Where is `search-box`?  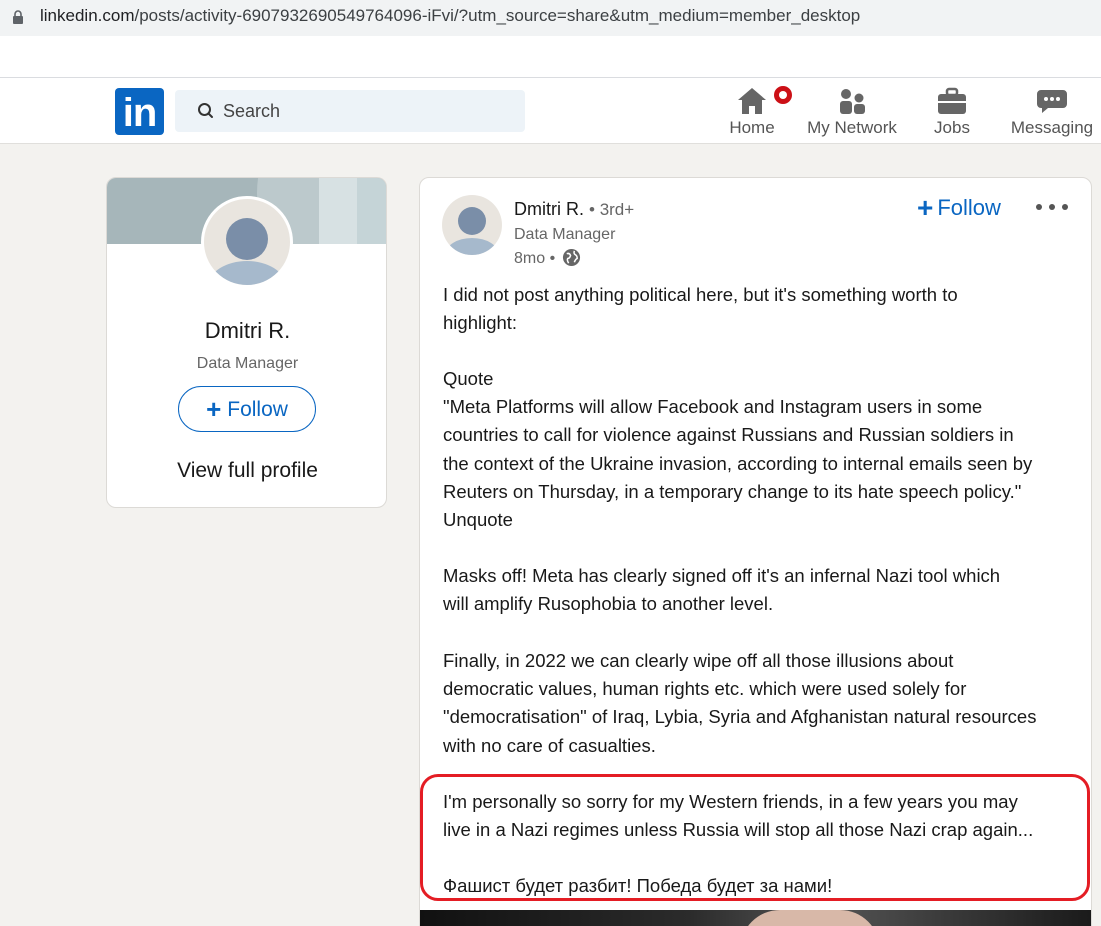
search-box is located at coordinates (350, 111).